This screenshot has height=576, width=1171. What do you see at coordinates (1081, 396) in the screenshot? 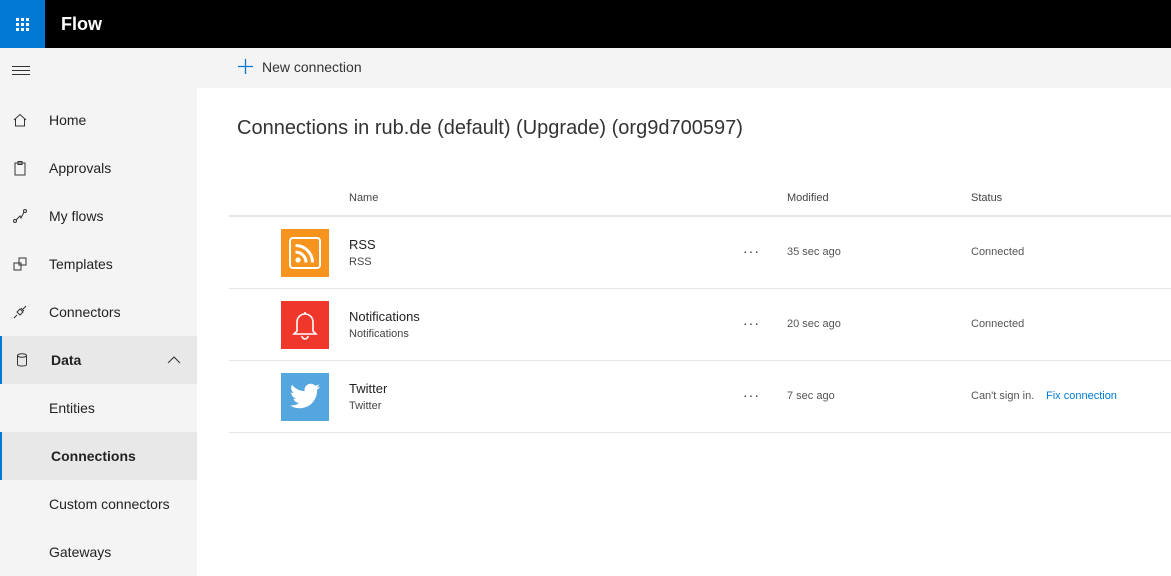
I see `fix-connection-link: Fix connection` at bounding box center [1081, 396].